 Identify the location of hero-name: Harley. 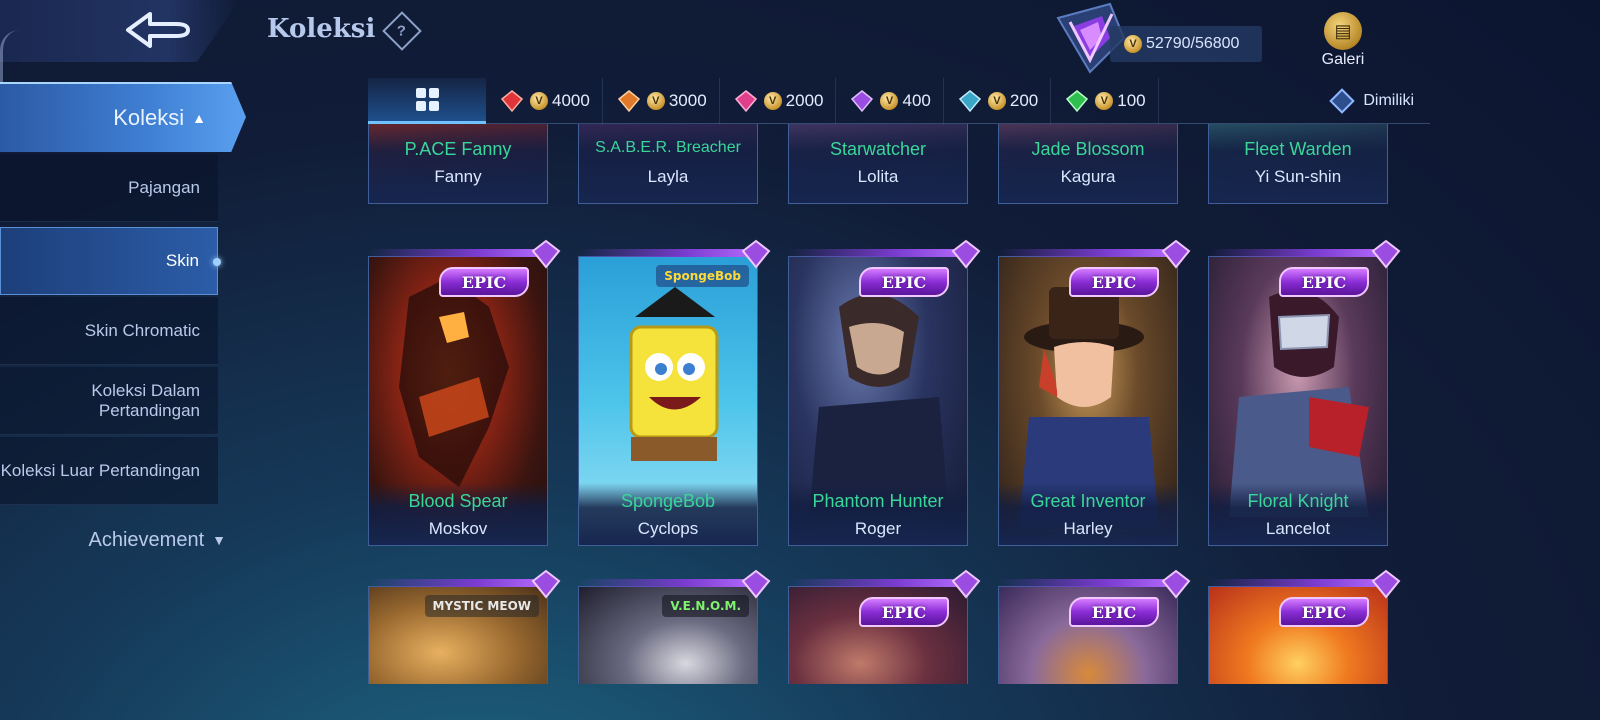
(1088, 528).